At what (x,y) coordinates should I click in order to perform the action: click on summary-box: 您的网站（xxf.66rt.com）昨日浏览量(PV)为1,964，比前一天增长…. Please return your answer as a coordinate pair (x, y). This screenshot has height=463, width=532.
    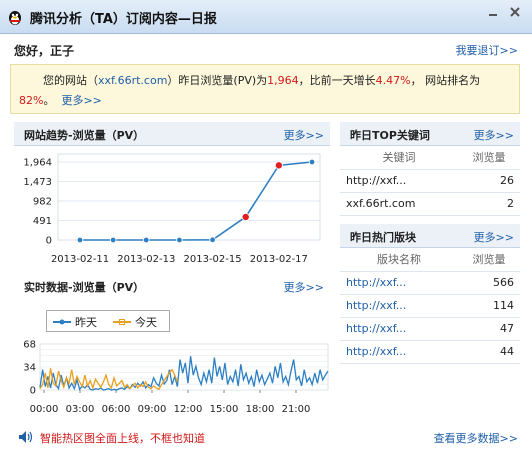
    Looking at the image, I should click on (265, 89).